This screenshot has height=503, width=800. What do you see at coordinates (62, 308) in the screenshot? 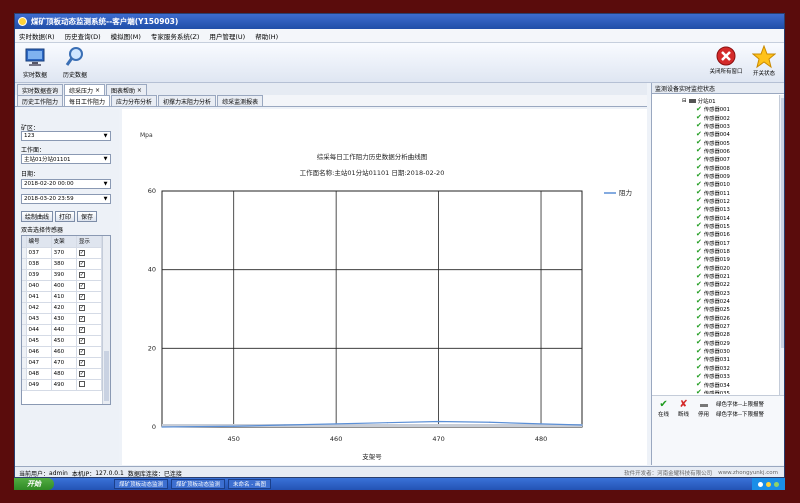
I see `table-row: 042 420 ✓` at bounding box center [62, 308].